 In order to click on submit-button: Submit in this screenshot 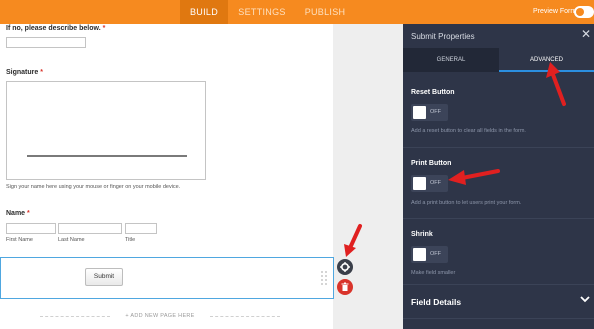, I will do `click(104, 277)`.